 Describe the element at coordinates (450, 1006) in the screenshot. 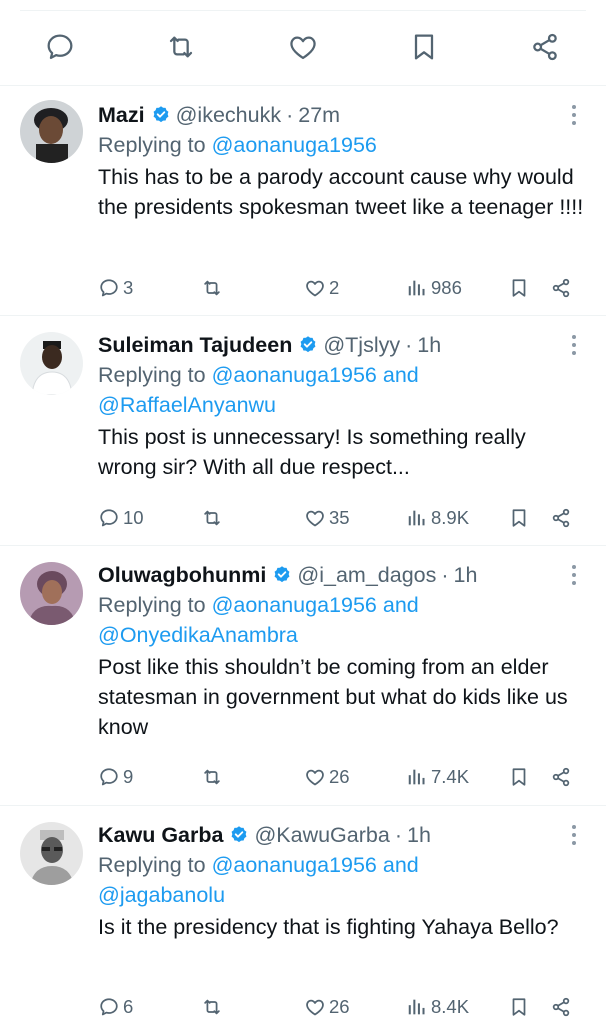

I see `view-count: 8.4K` at that location.